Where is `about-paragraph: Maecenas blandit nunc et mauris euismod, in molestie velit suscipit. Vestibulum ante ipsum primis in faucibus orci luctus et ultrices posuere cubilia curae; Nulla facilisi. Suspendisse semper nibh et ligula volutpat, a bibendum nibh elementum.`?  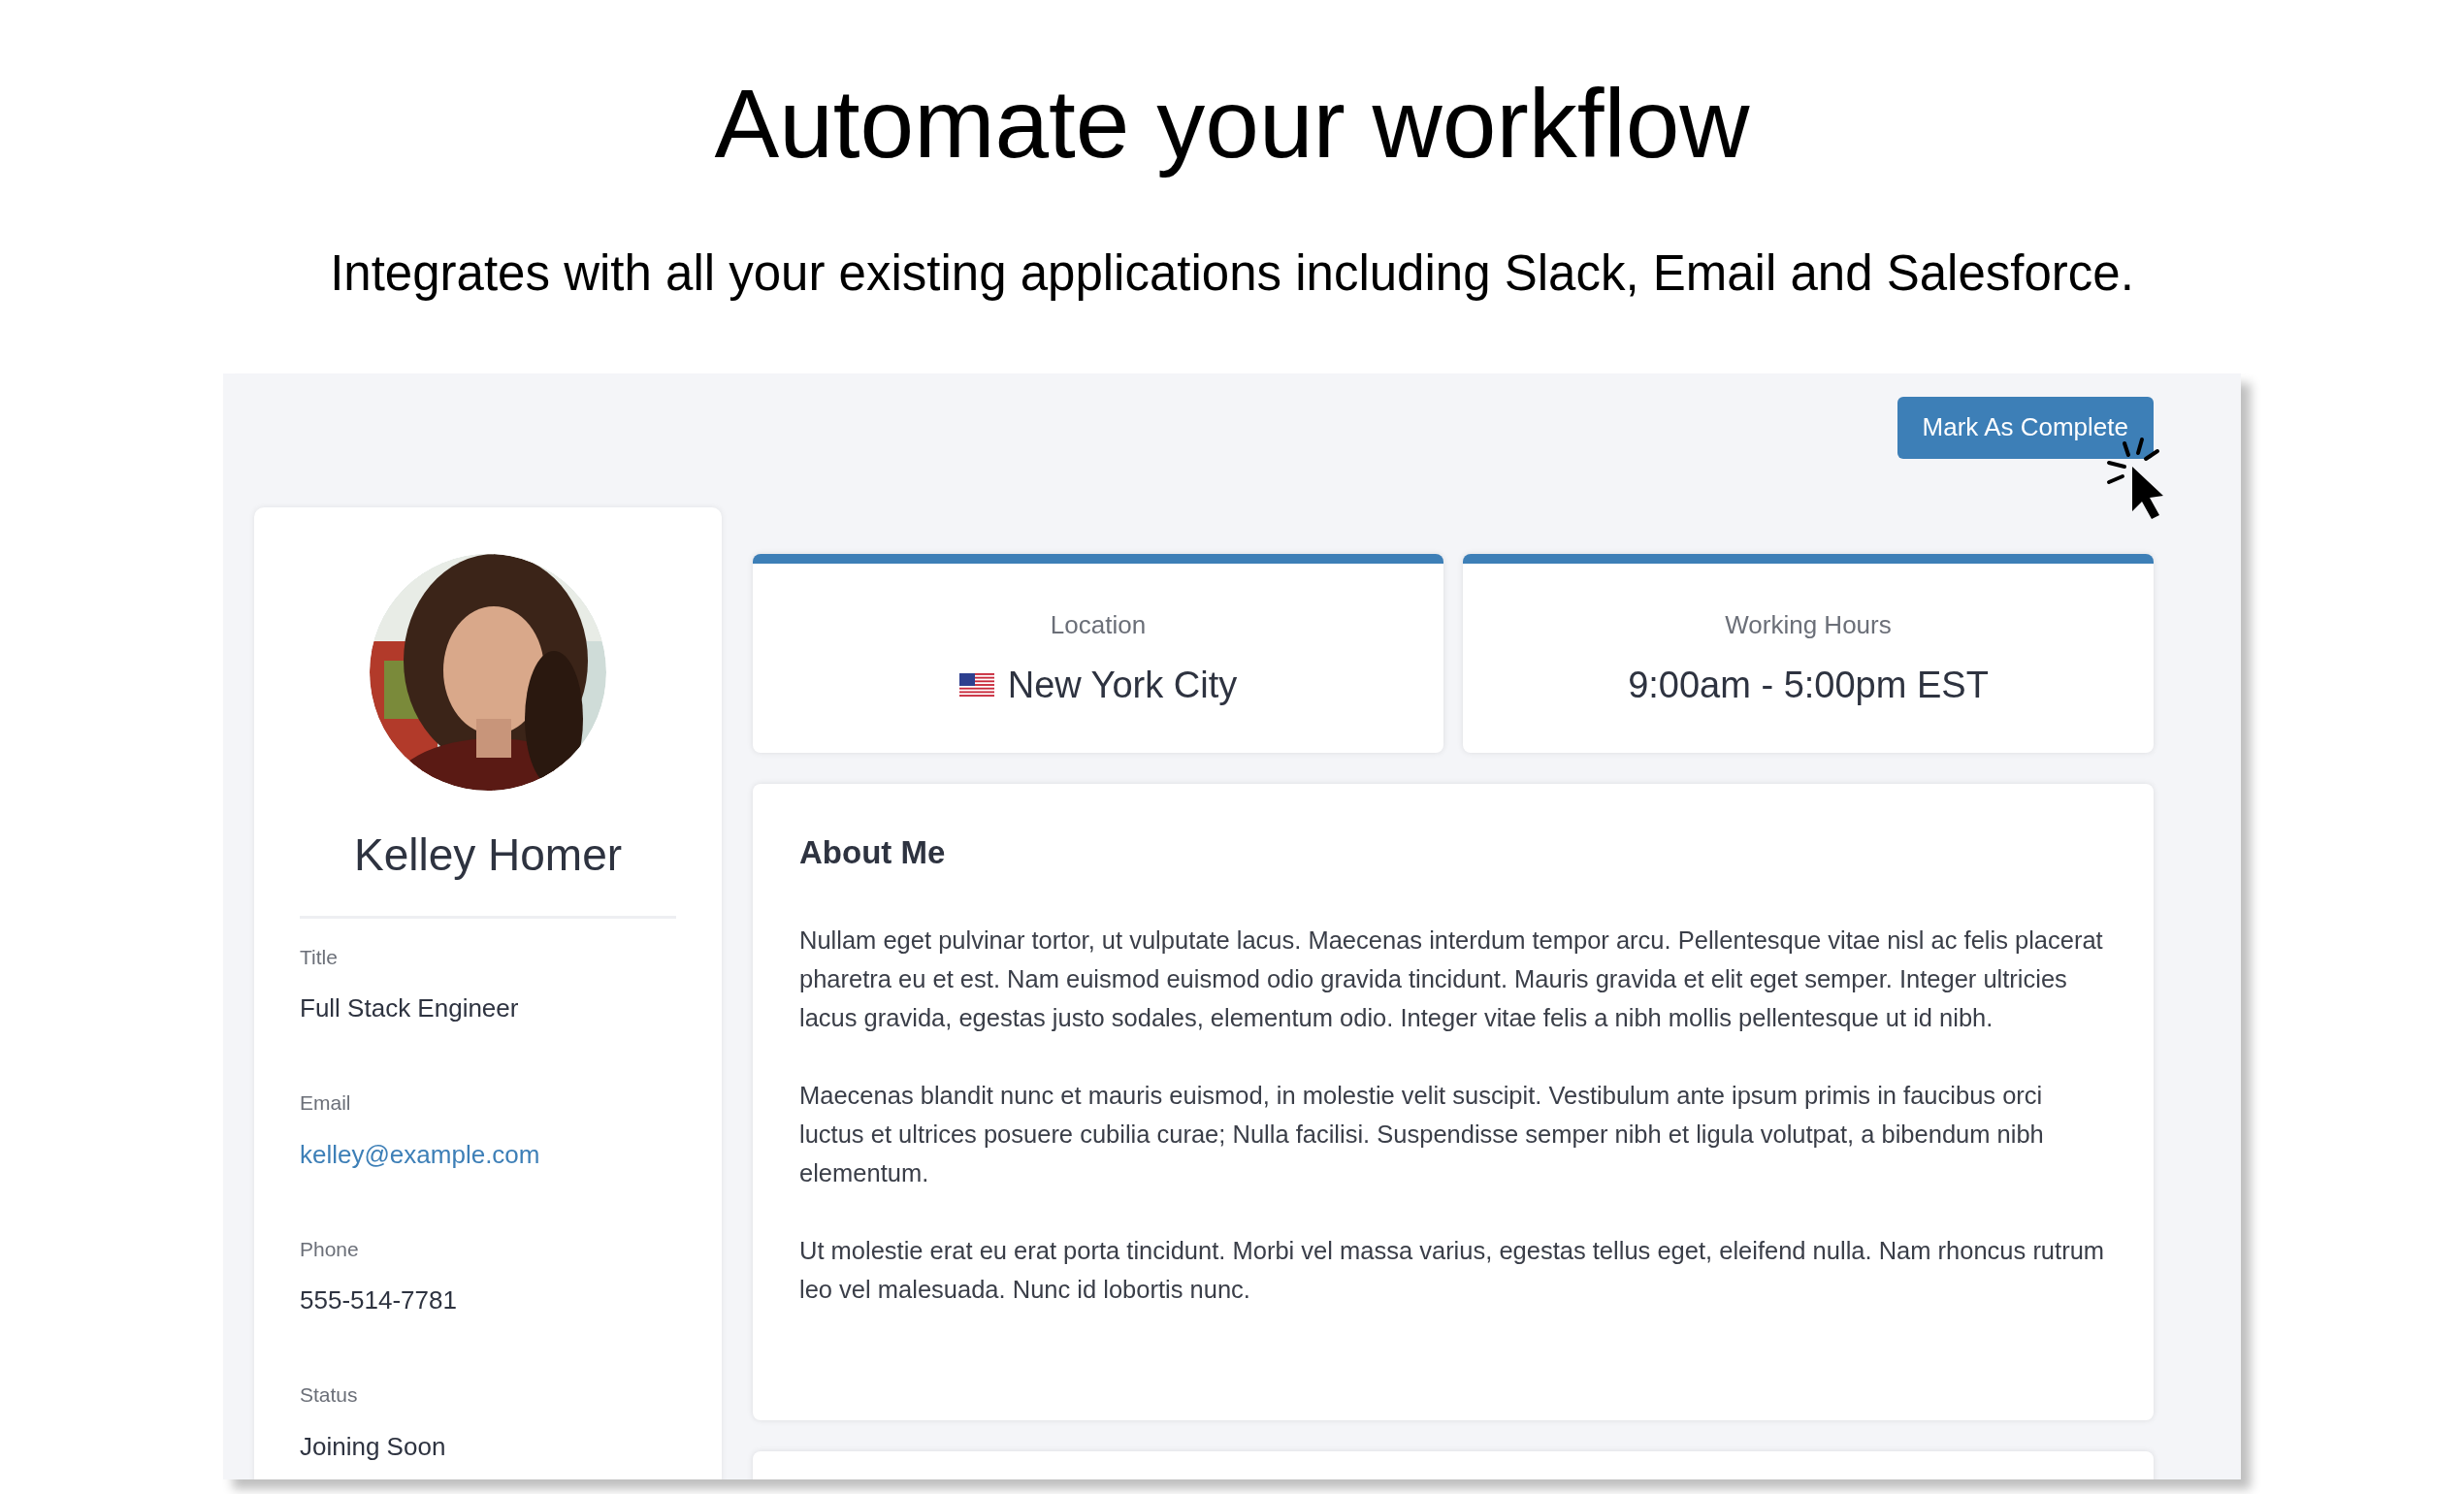 about-paragraph: Maecenas blandit nunc et mauris euismod, in molestie velit suscipit. Vestibulum ante ipsum primis in faucibus orci luctus et ultrices posuere cubilia curae; Nulla facilisi. Suspendisse semper nibh et ligula volutpat, a bibendum nibh elementum. is located at coordinates (1422, 1134).